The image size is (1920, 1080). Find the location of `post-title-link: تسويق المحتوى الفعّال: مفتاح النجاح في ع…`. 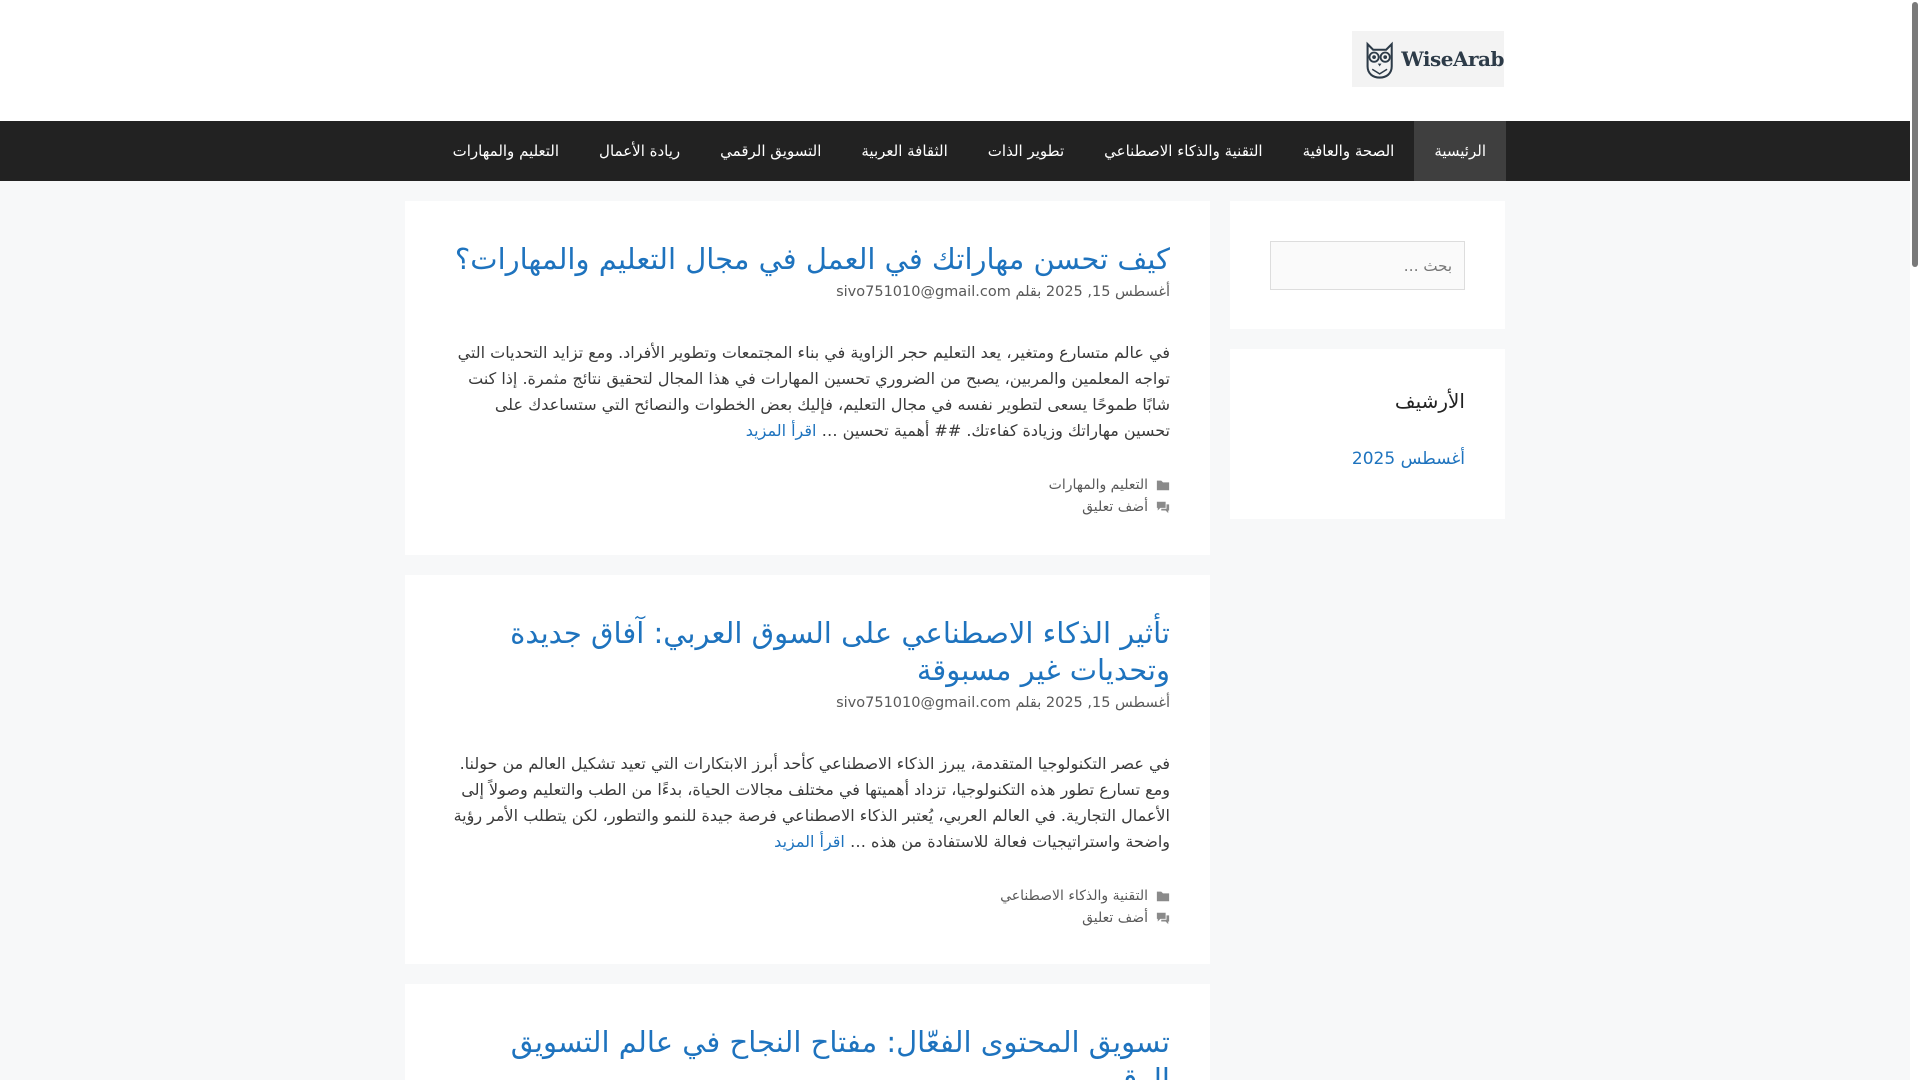

post-title-link: تسويق المحتوى الفعّال: مفتاح النجاح في ع… is located at coordinates (840, 1052).